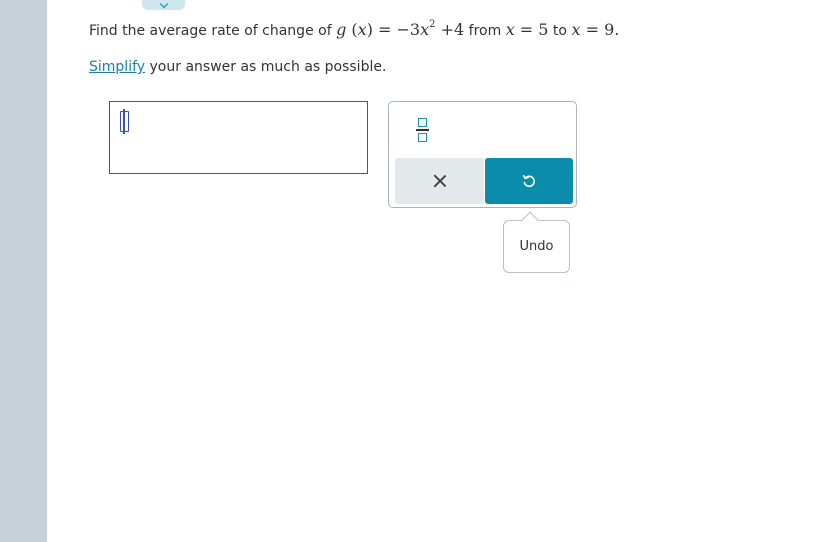 Image resolution: width=830 pixels, height=542 pixels. Describe the element at coordinates (510, 29) in the screenshot. I see `from-var: x` at that location.